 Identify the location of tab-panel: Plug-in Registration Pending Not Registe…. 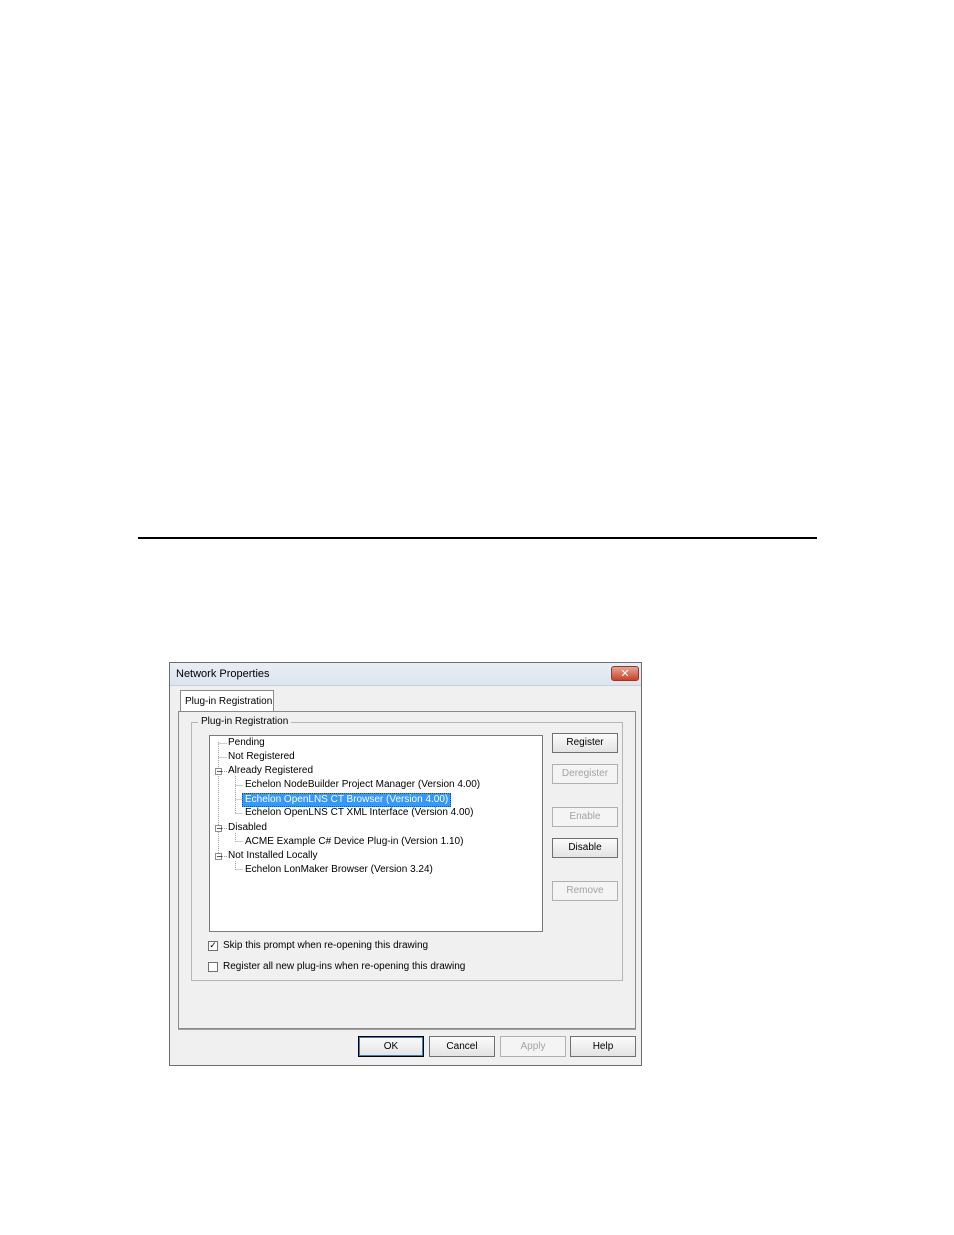
(407, 870).